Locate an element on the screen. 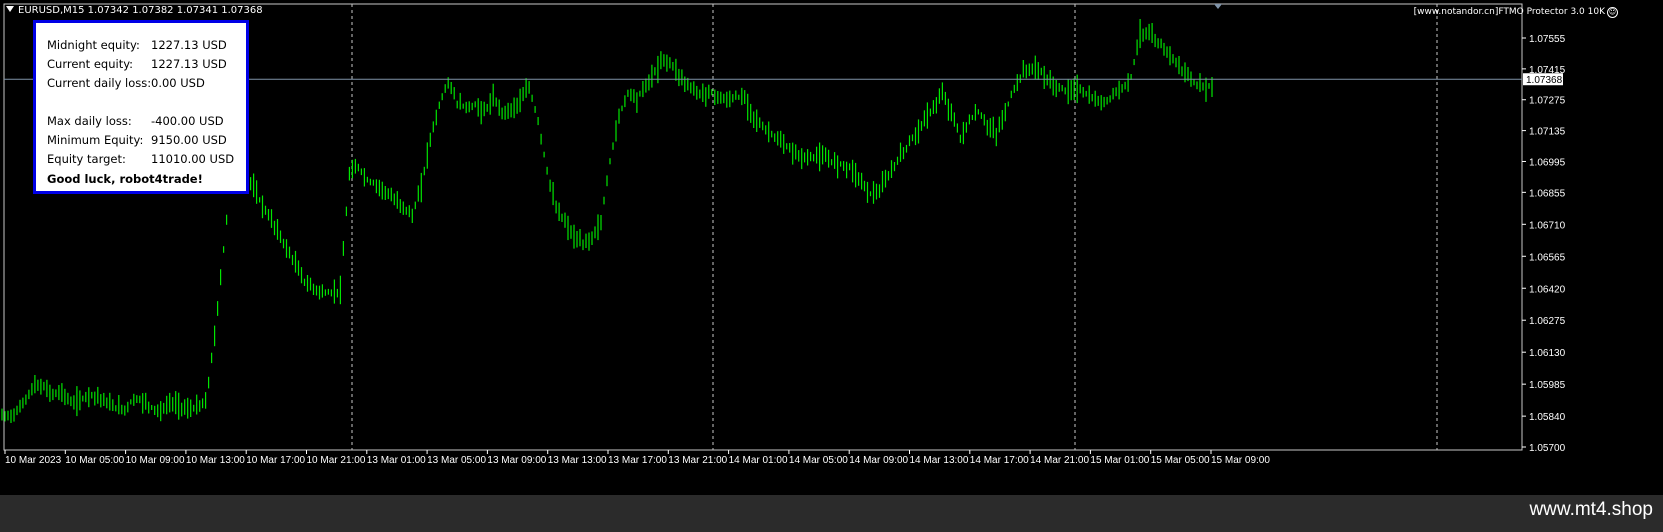  x-tick-label: 13 Mar 09:00 is located at coordinates (516, 460).